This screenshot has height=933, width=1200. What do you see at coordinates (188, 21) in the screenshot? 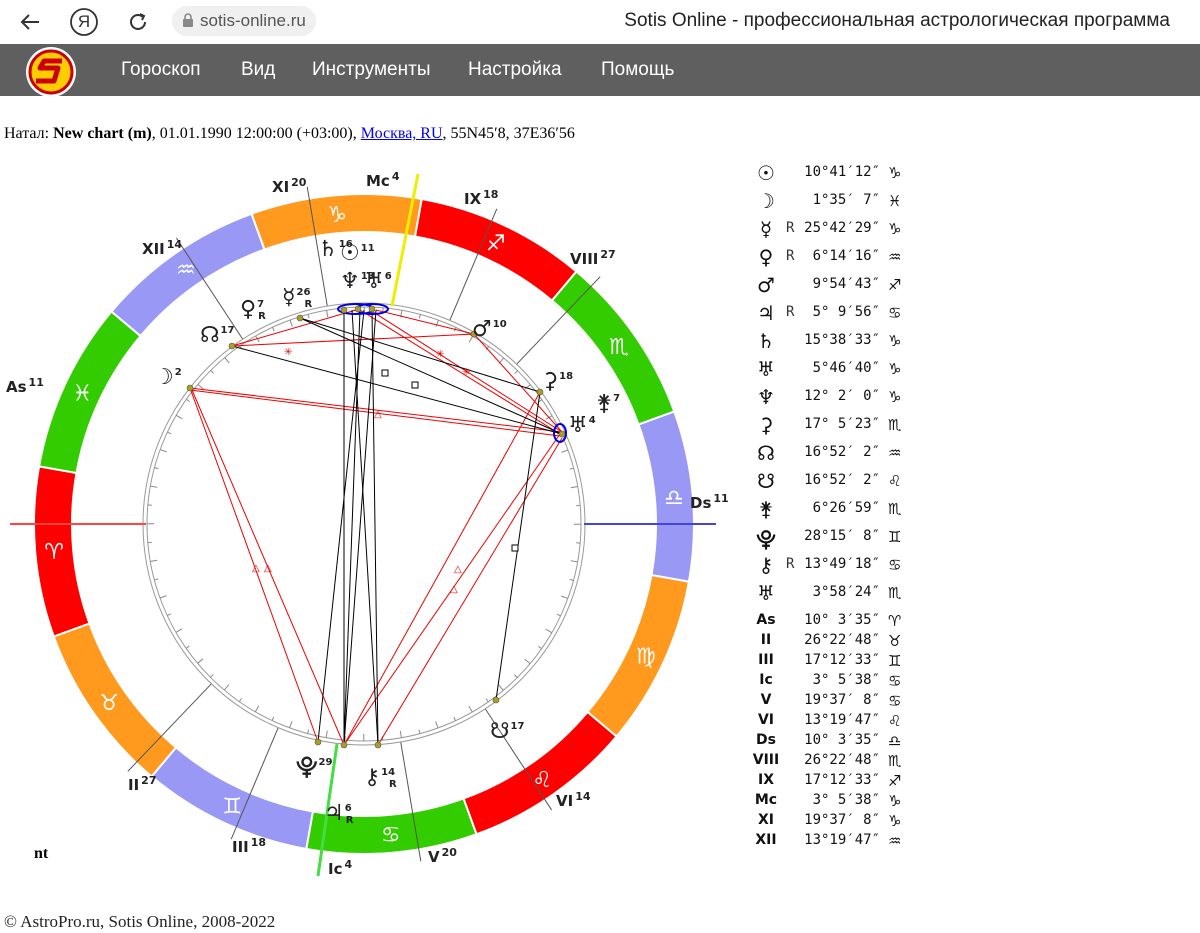
I see `lock-icon` at bounding box center [188, 21].